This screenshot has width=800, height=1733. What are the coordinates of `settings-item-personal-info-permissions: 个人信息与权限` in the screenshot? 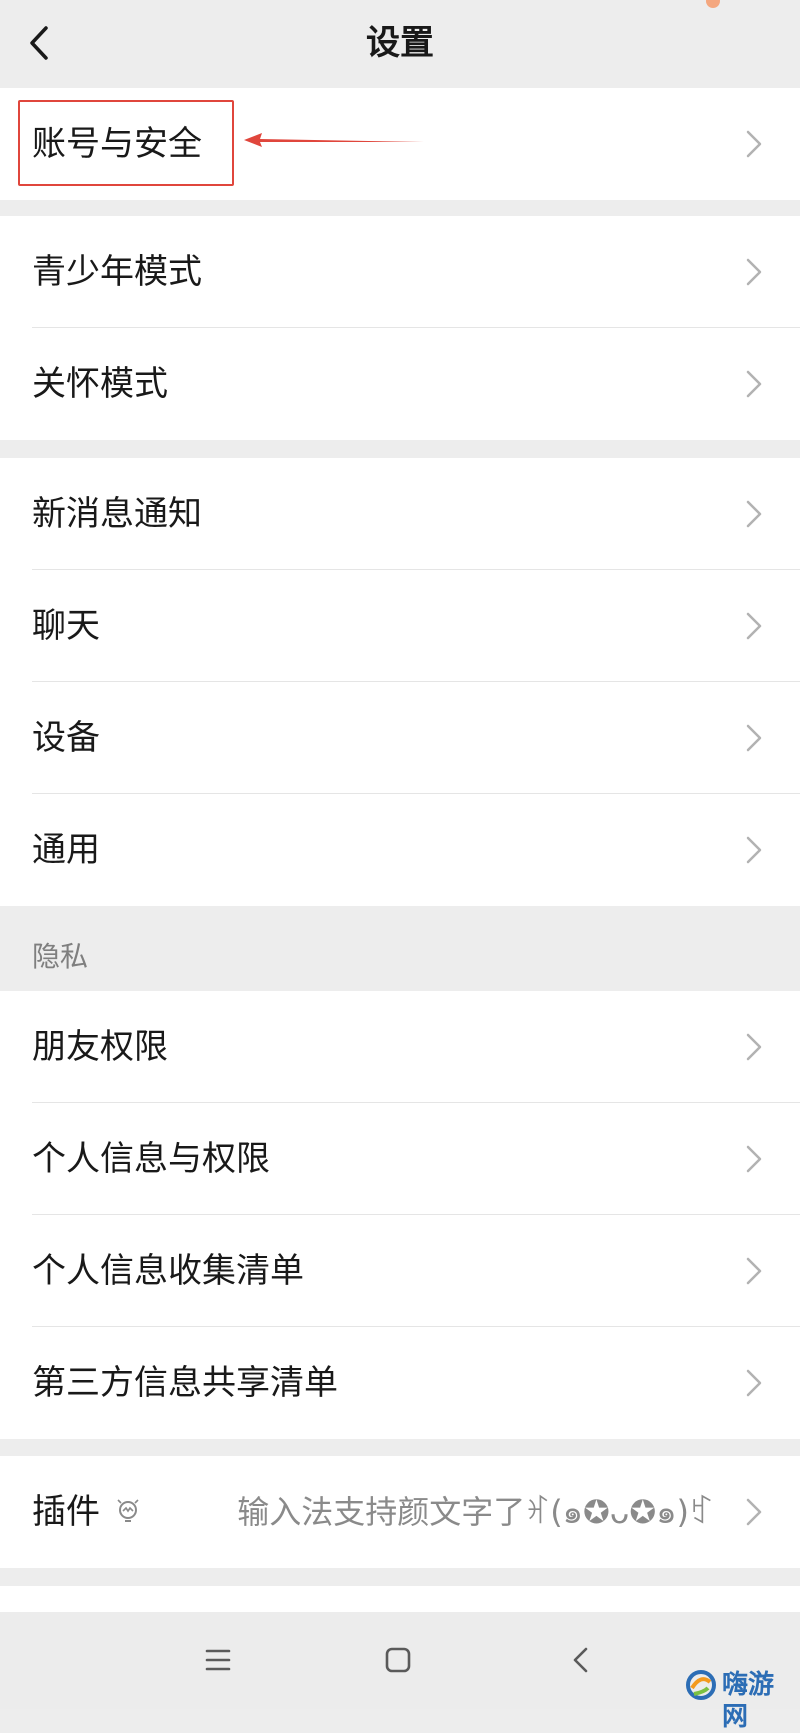 It's located at (400, 1159).